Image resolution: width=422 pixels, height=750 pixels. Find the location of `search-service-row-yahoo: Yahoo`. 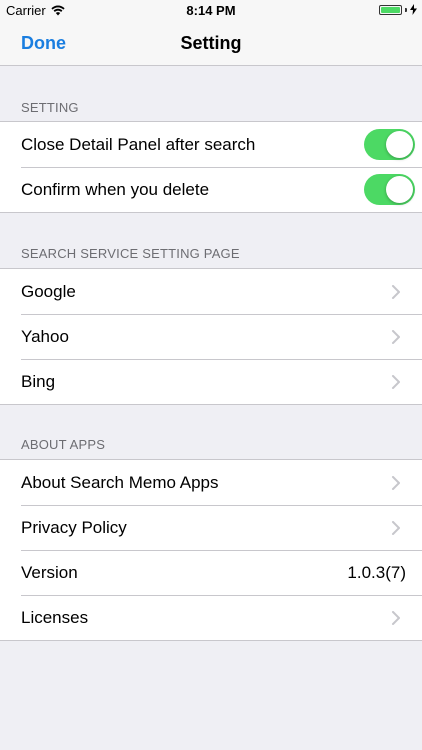

search-service-row-yahoo: Yahoo is located at coordinates (211, 336).